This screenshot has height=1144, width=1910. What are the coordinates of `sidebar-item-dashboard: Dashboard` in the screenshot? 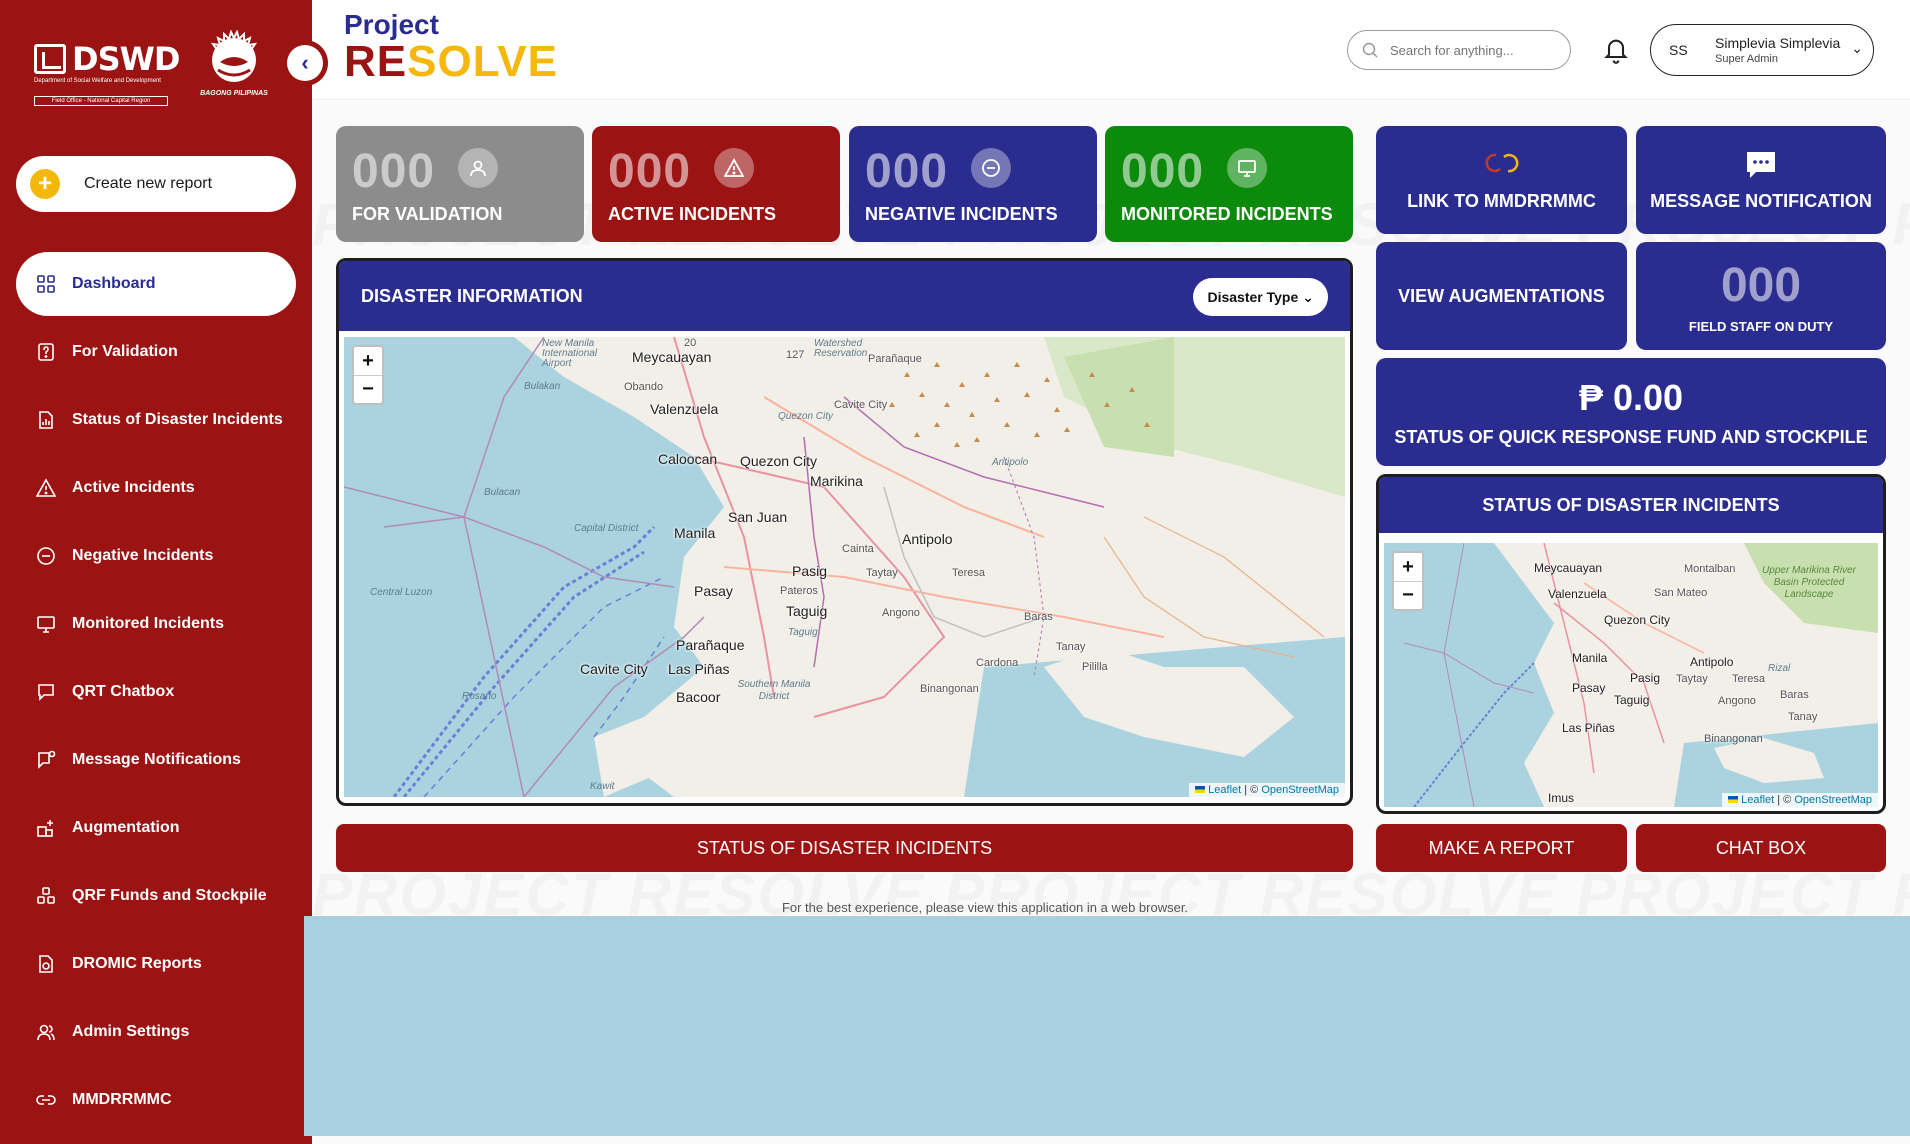 It's located at (156, 284).